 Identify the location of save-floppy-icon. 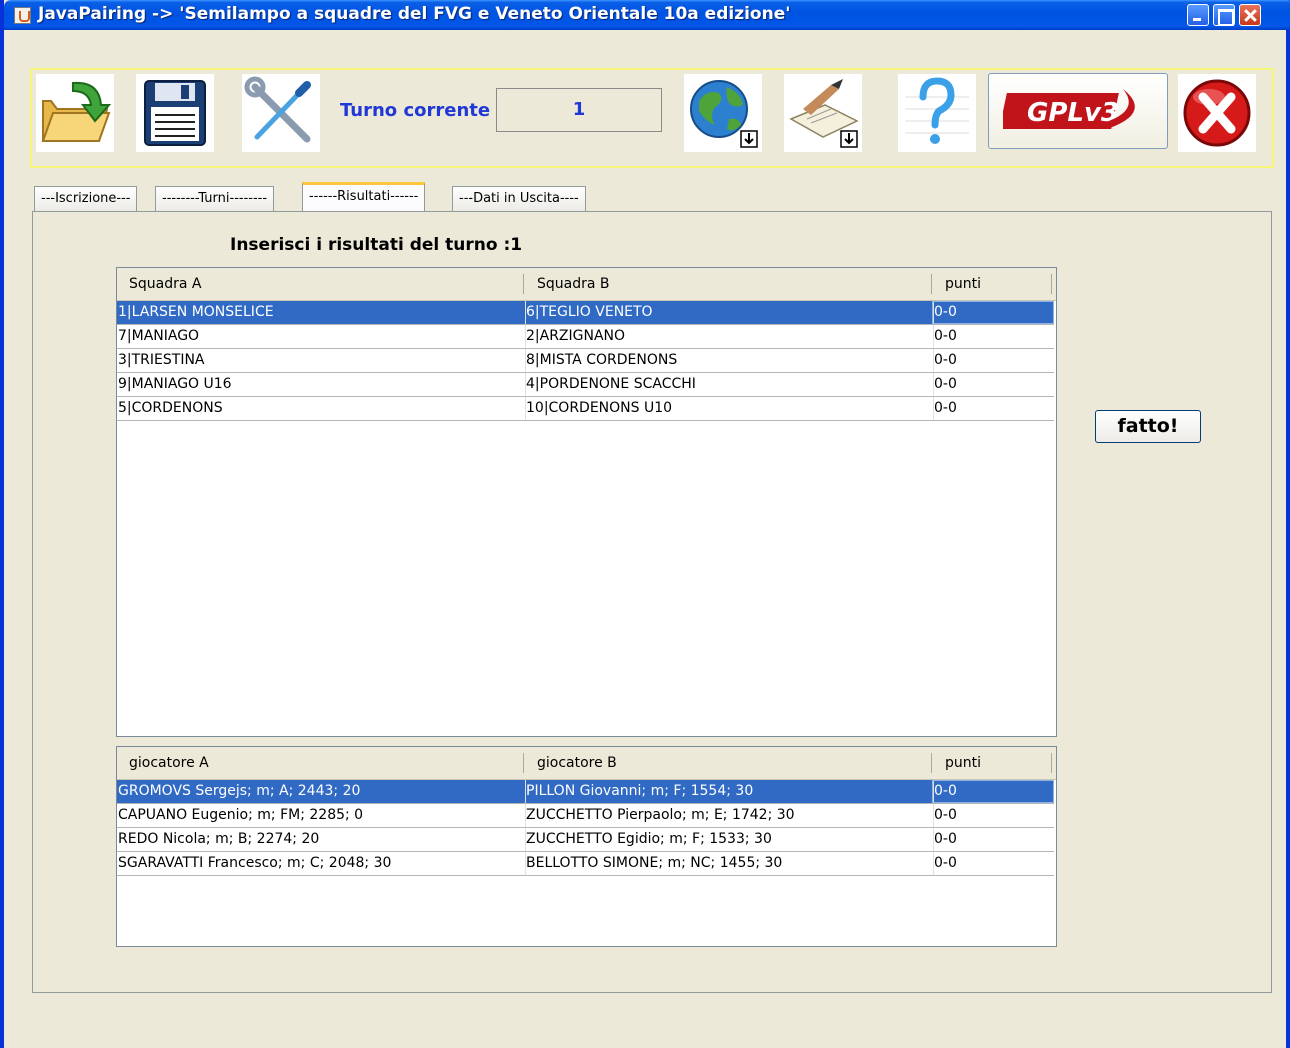
(175, 113).